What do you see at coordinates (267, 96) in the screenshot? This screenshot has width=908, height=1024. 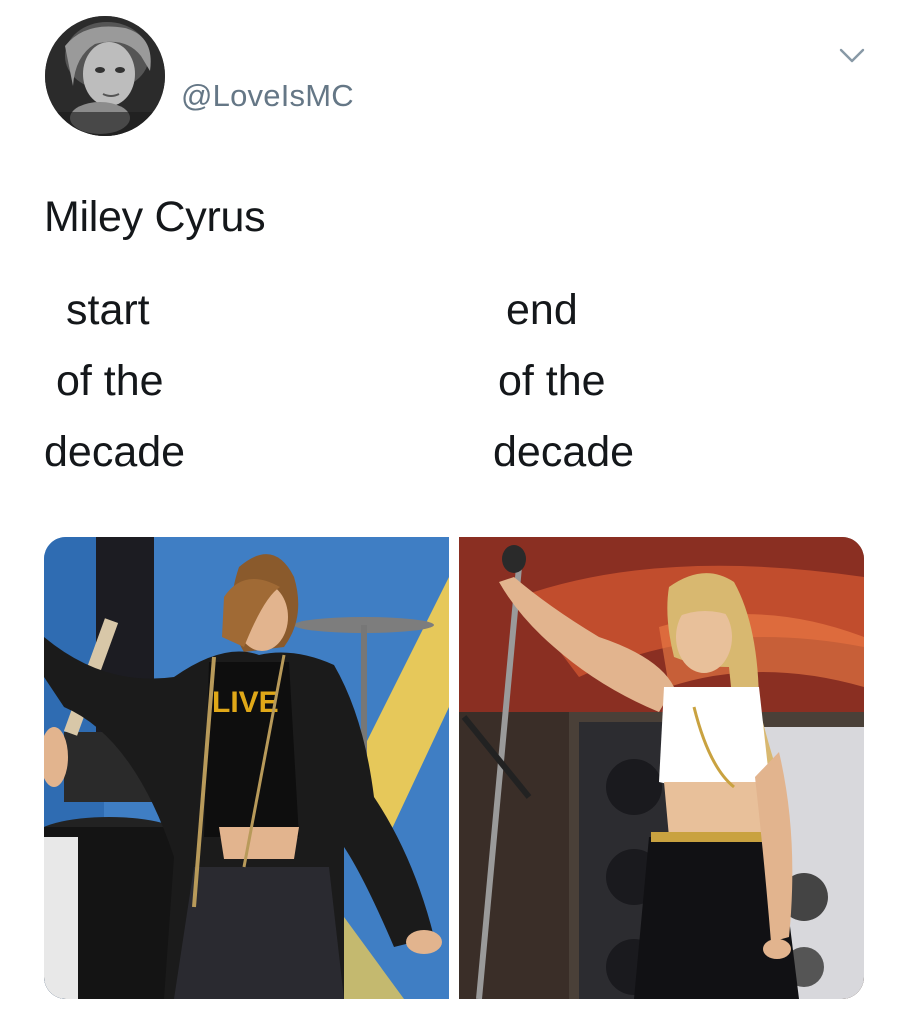 I see `user-handle: @LoveIsMC` at bounding box center [267, 96].